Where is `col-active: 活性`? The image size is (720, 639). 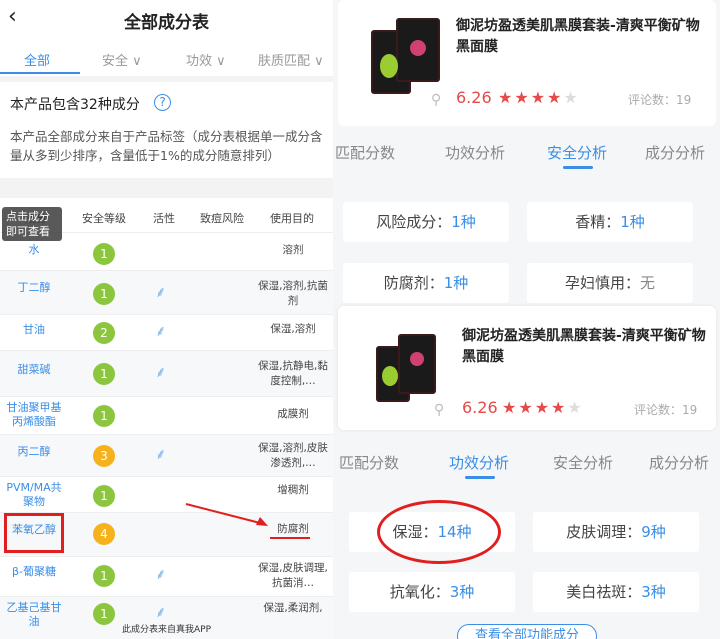 col-active: 活性 is located at coordinates (164, 218).